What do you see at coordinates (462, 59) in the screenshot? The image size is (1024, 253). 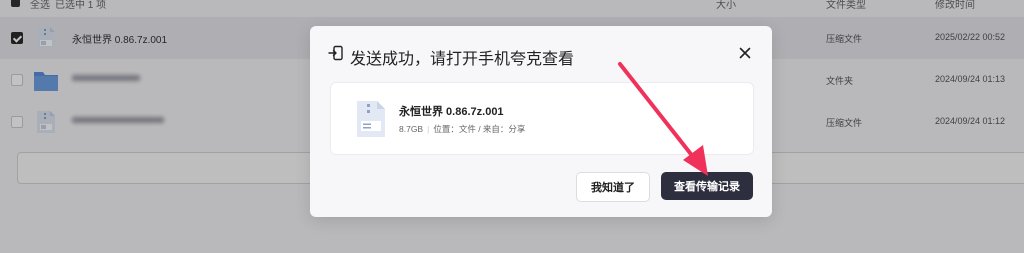 I see `dialog-title: 发送成功，请打开手机夸克查看` at bounding box center [462, 59].